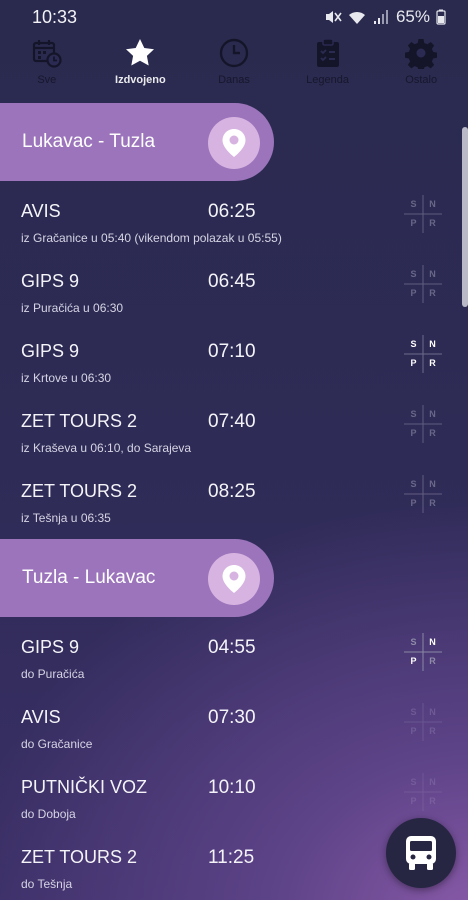 This screenshot has width=468, height=900. What do you see at coordinates (234, 17) in the screenshot?
I see `status-bar: 10:33 65%` at bounding box center [234, 17].